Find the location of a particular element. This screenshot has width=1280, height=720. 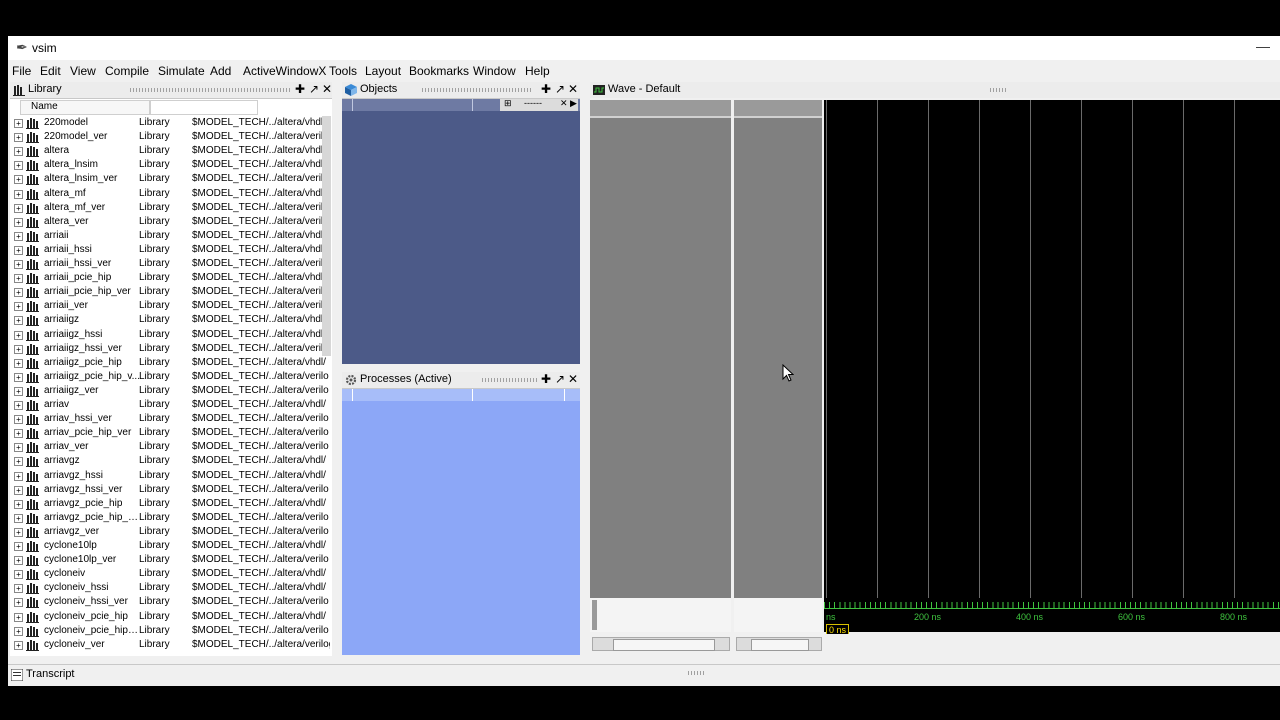

menu-item-file: File is located at coordinates (21, 71).